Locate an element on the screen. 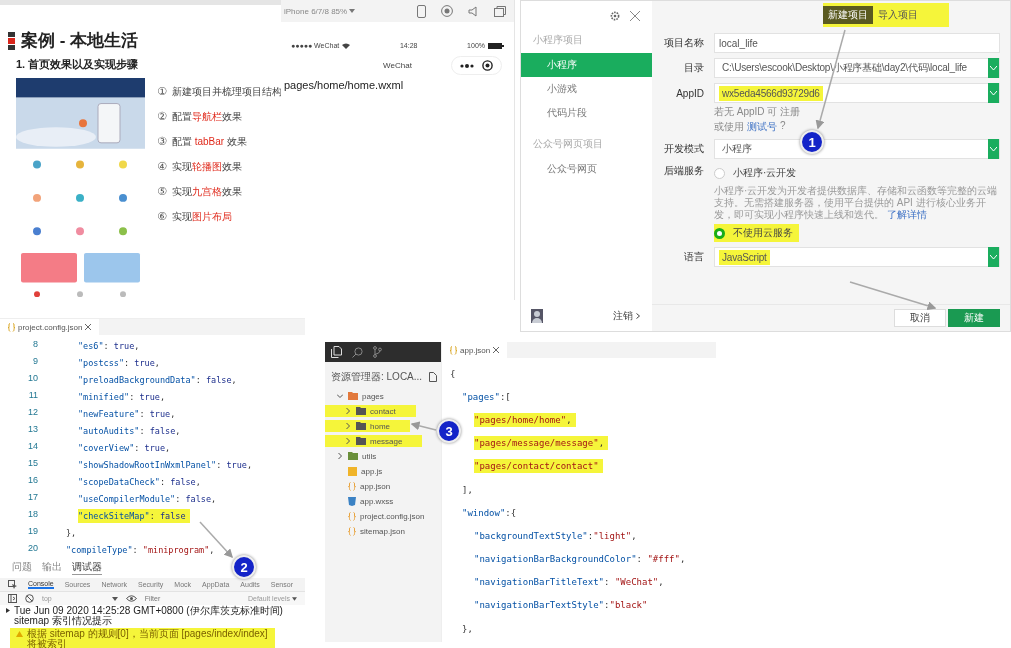 This screenshot has height=648, width=1011. tree-item: project.config.json is located at coordinates (378, 516).